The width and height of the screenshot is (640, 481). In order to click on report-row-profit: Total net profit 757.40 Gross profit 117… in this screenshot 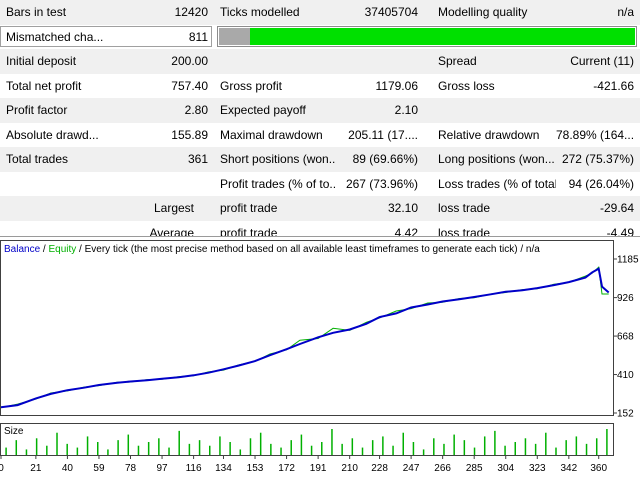, I will do `click(320, 86)`.